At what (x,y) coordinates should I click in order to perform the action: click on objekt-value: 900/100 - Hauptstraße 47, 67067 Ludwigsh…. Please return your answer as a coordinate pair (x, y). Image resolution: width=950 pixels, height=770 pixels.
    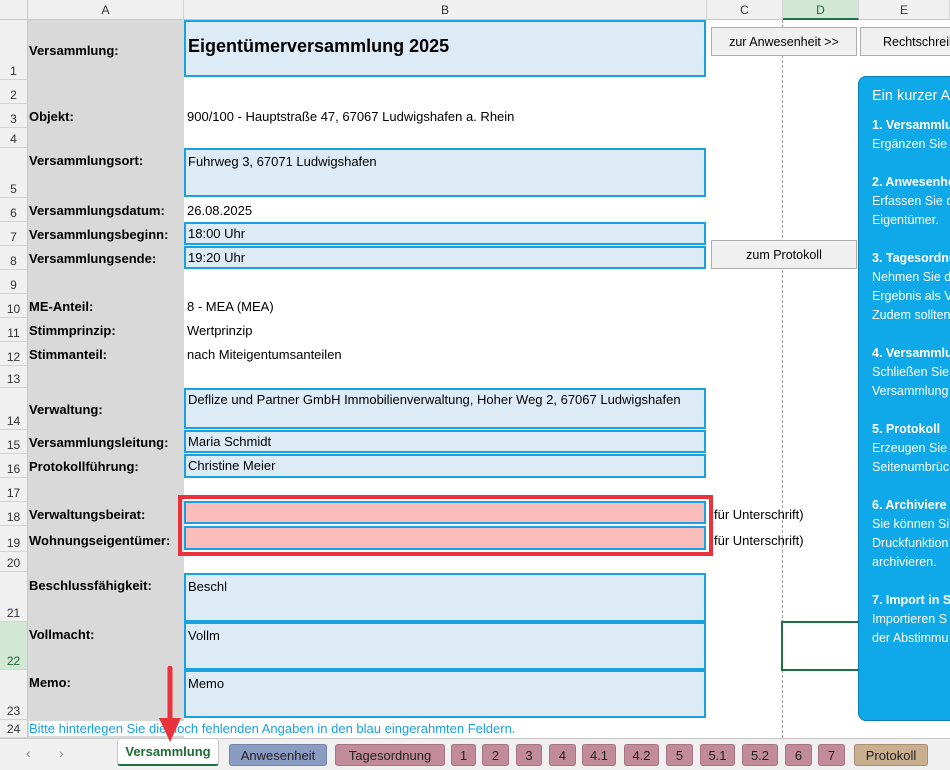
    Looking at the image, I should click on (351, 116).